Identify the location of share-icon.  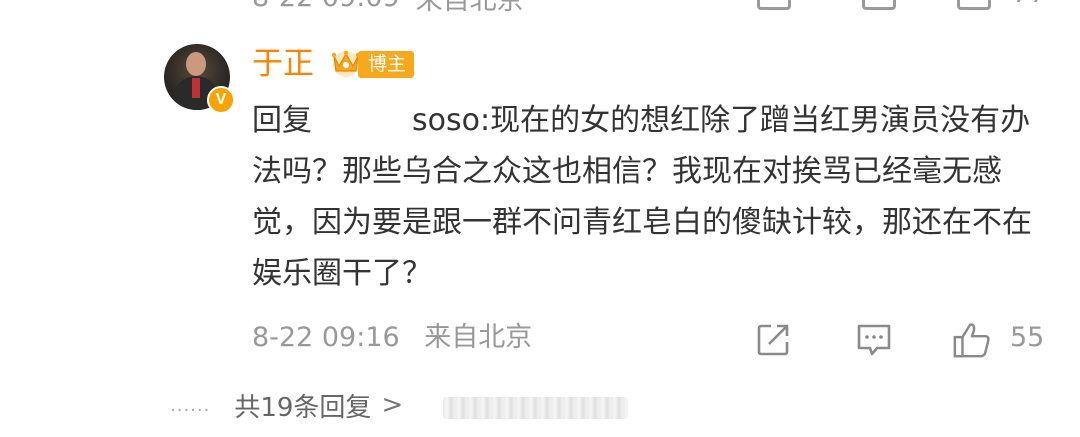
(773, 340).